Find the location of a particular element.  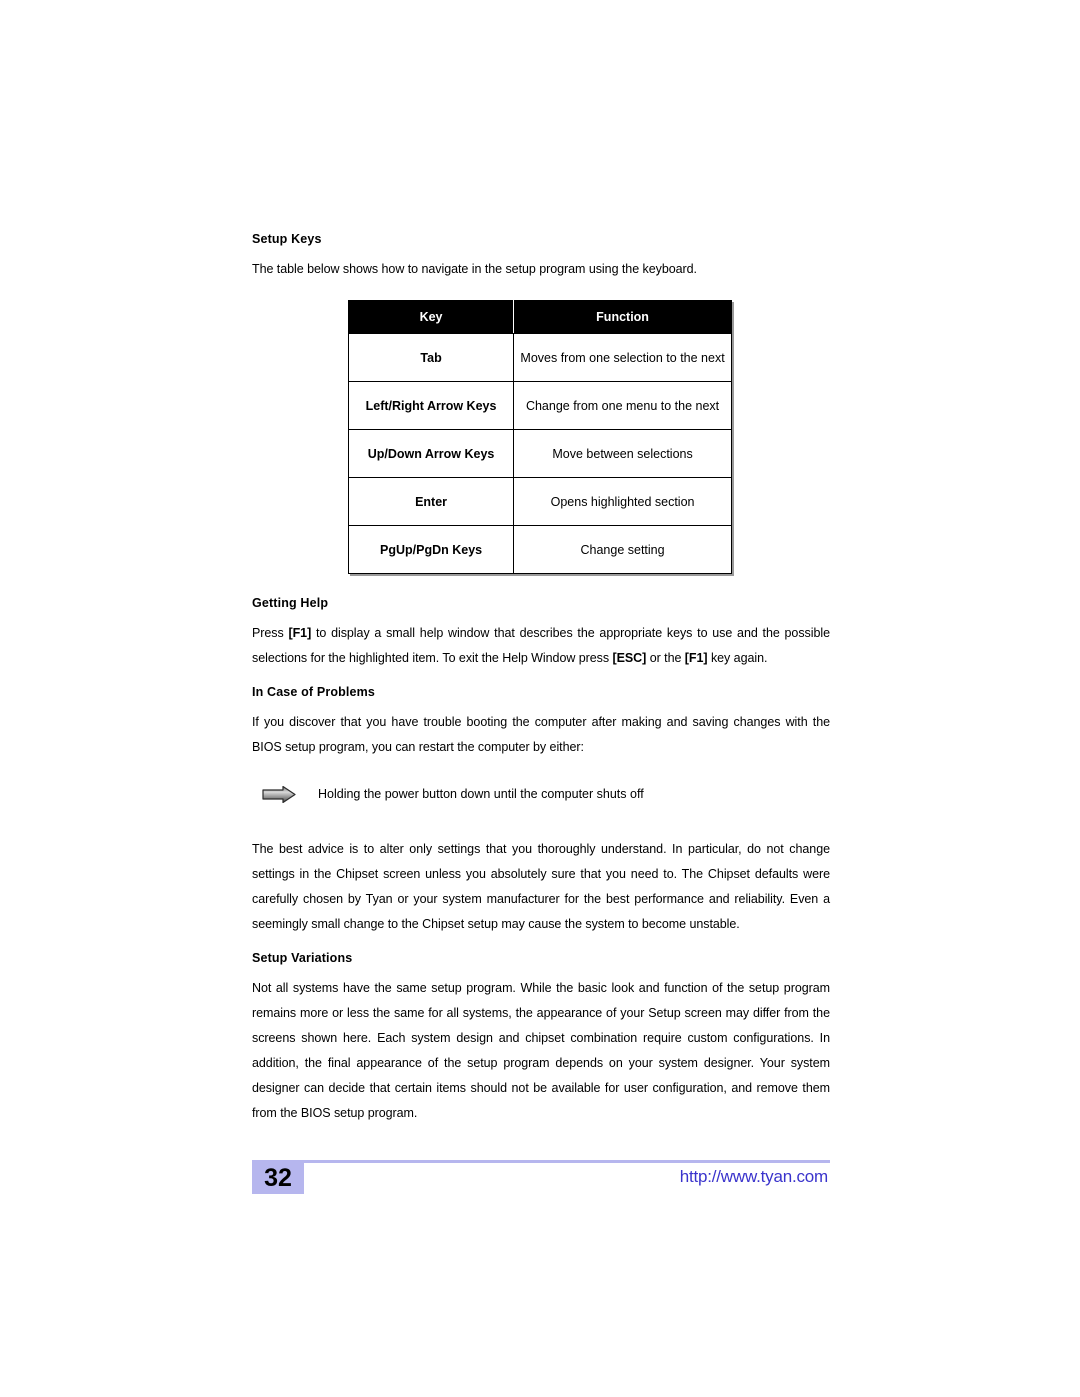

table-cell-function: Move between selections is located at coordinates (622, 453).